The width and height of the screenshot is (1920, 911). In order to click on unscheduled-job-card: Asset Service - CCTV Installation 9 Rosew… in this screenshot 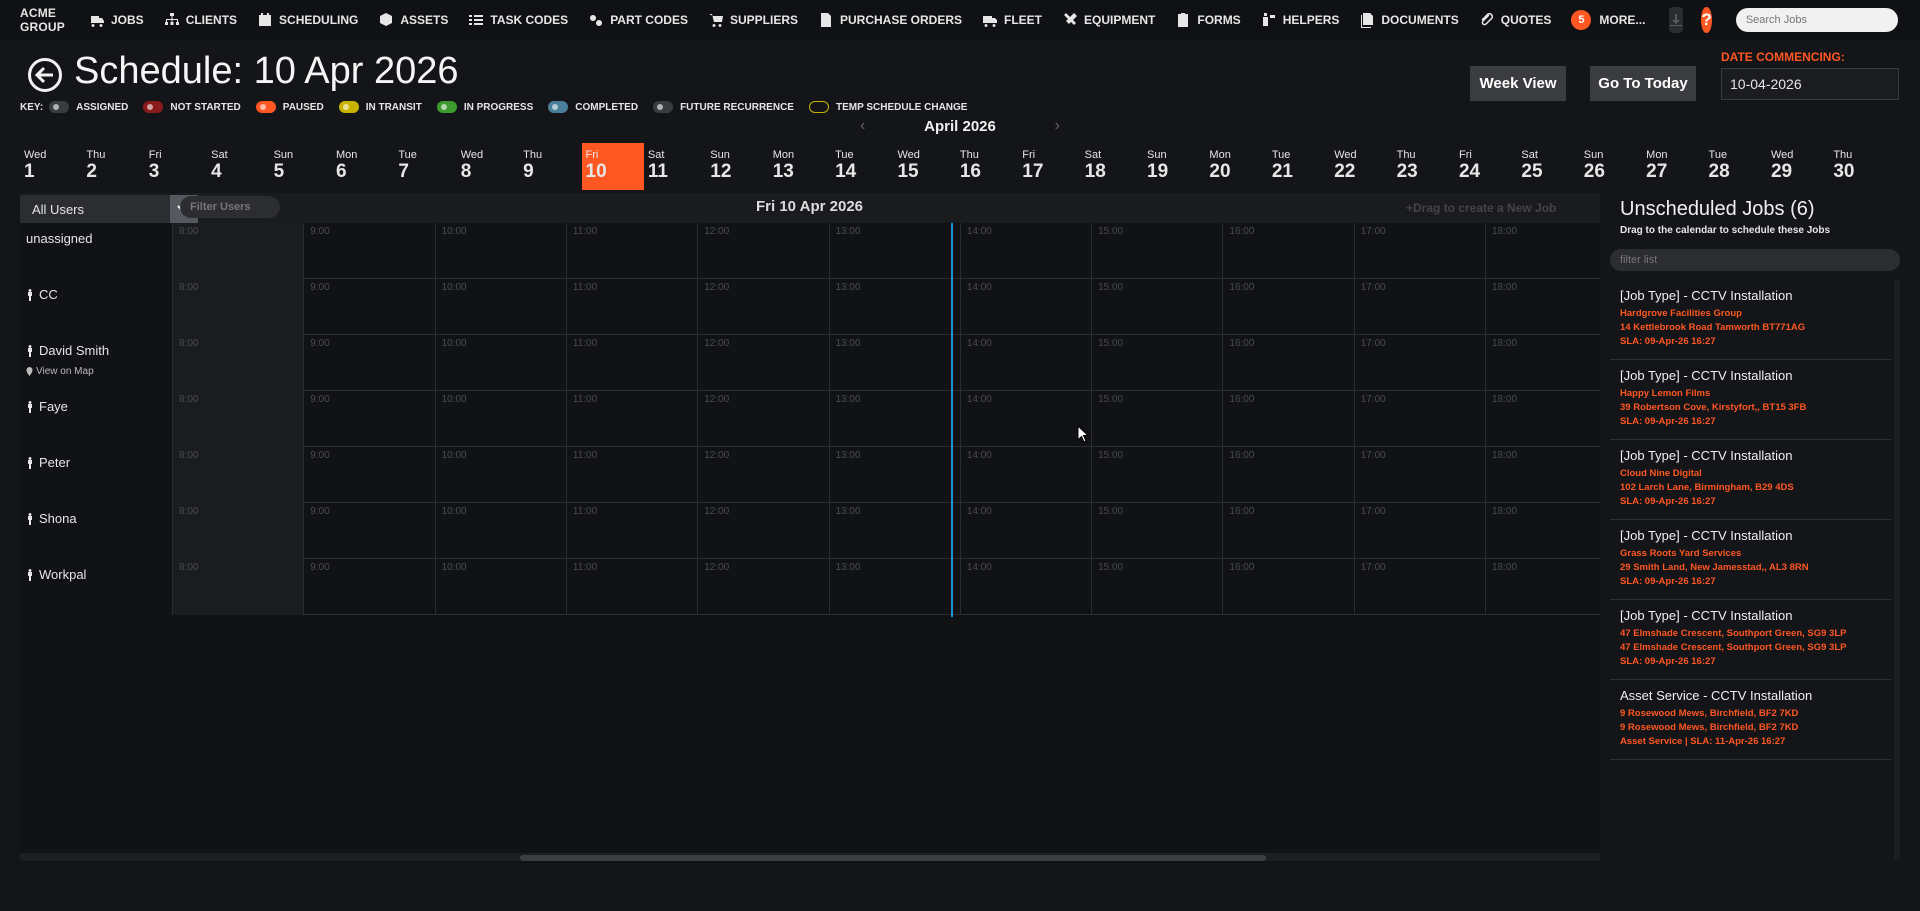, I will do `click(1751, 720)`.